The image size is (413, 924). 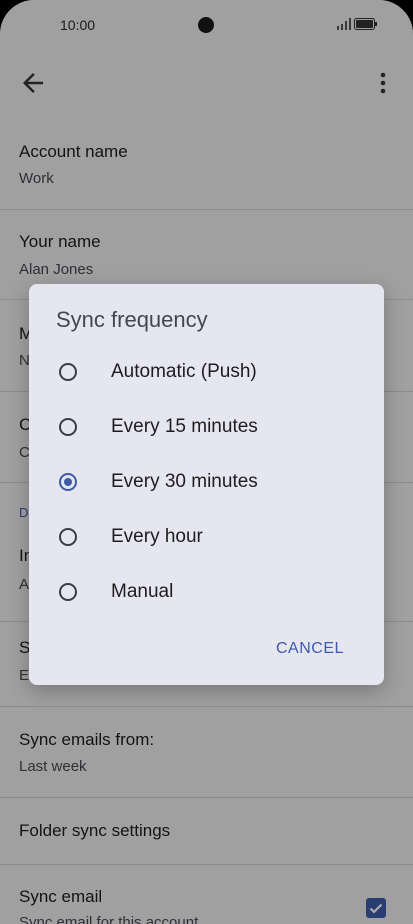 I want to click on option-every-15-minutes: Every 15 minutes, so click(x=206, y=429).